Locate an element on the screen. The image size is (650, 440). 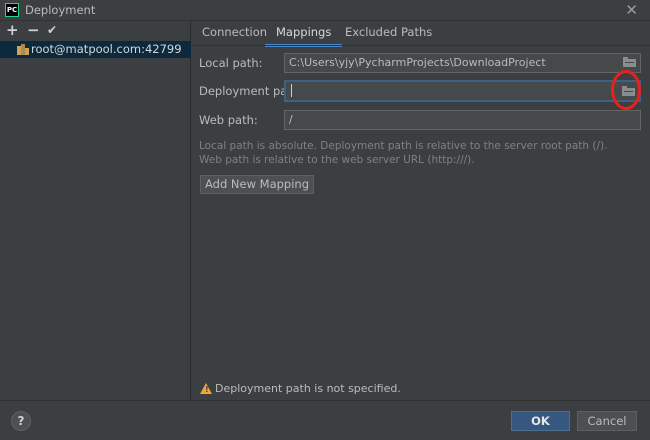
cancel-button: Cancel is located at coordinates (607, 421).